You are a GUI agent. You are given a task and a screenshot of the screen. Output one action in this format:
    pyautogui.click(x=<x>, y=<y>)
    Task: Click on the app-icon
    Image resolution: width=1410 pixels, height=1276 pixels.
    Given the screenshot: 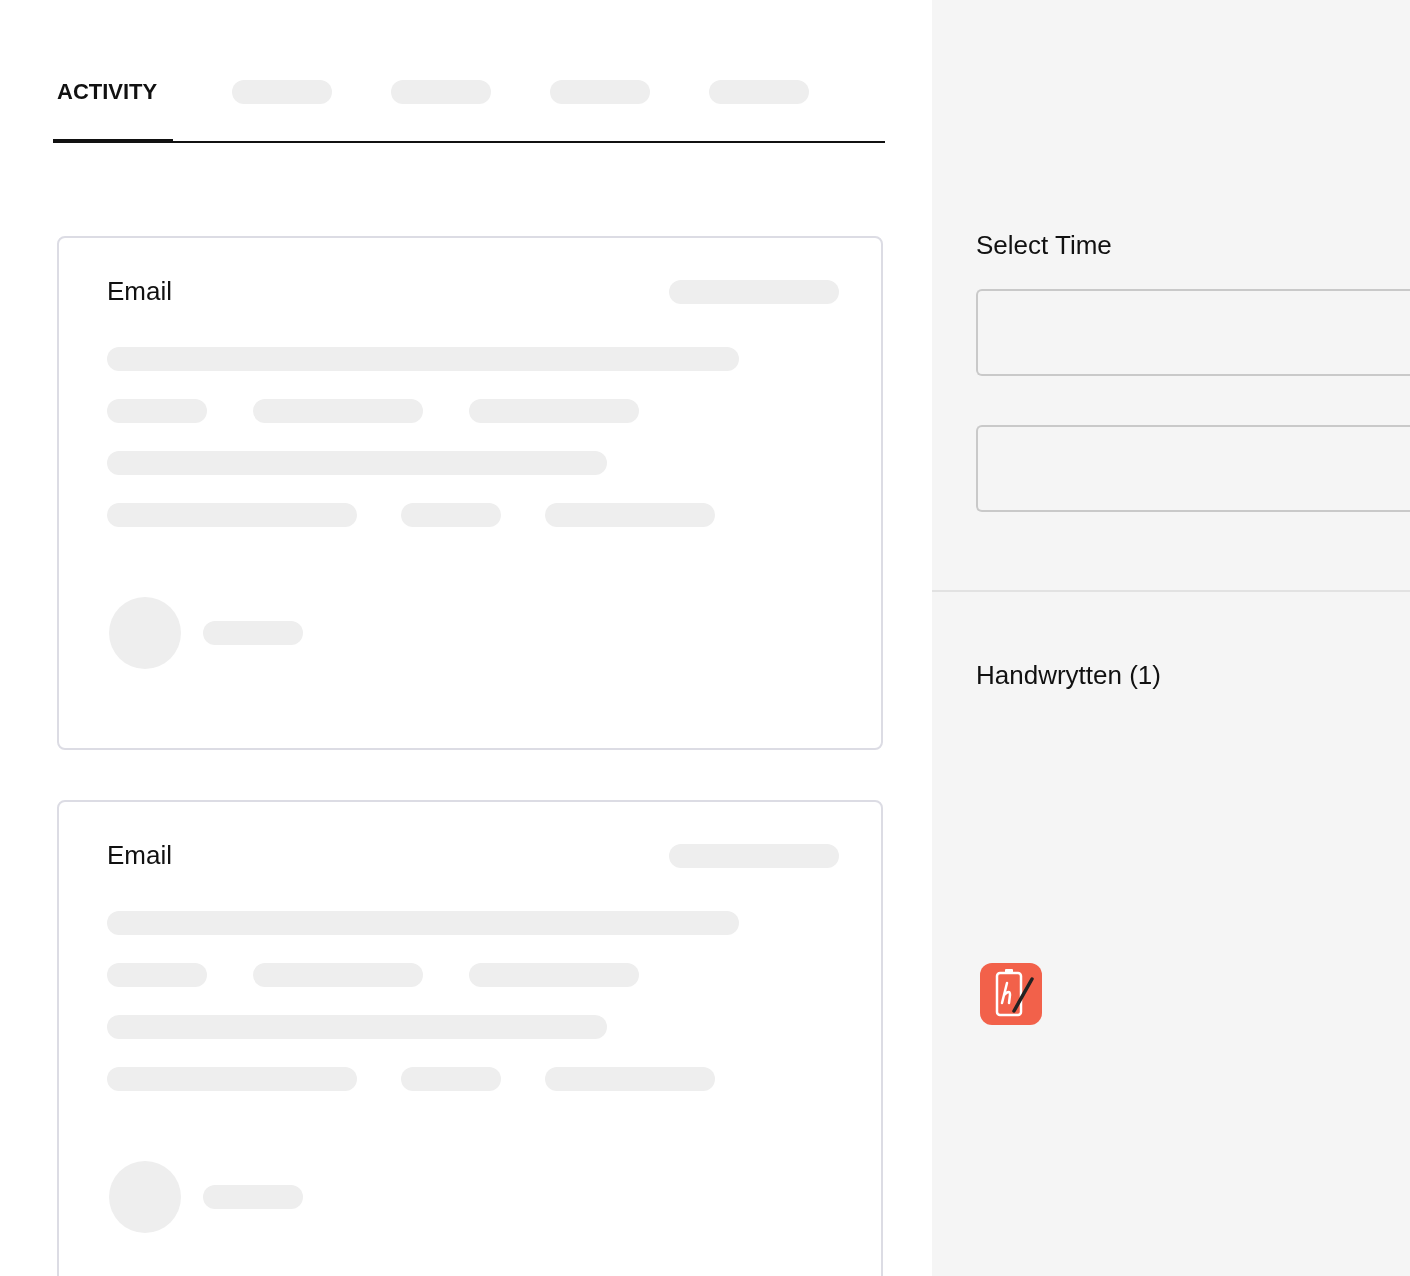 What is the action you would take?
    pyautogui.click(x=1011, y=994)
    